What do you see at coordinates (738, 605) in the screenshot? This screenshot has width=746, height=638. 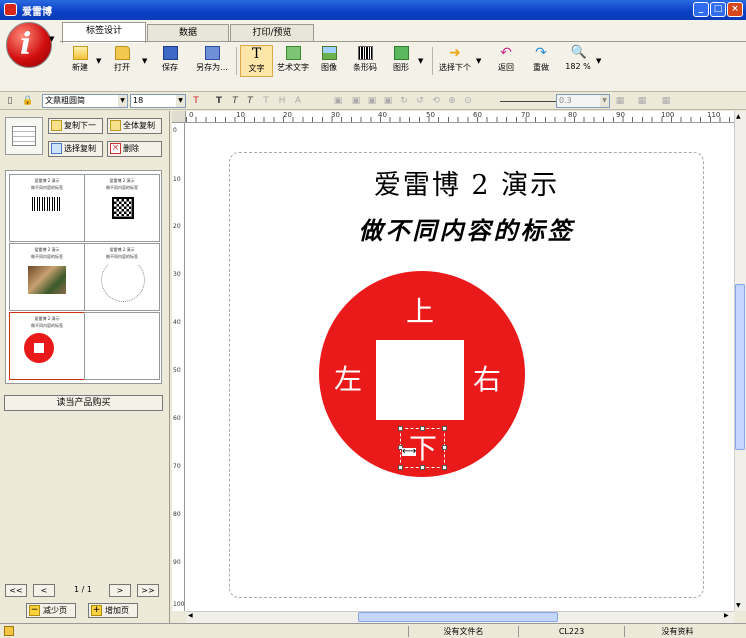 I see `scroll-down-icon: ▼` at bounding box center [738, 605].